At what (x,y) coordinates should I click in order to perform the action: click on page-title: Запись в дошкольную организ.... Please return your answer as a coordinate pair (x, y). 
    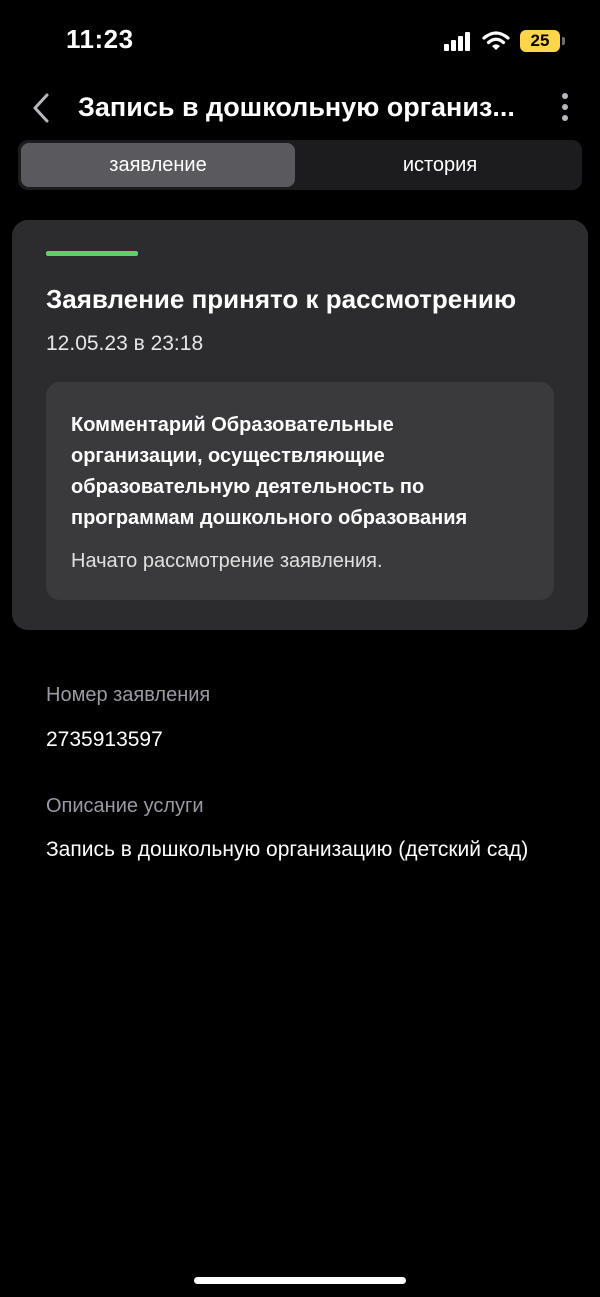
    Looking at the image, I should click on (296, 107).